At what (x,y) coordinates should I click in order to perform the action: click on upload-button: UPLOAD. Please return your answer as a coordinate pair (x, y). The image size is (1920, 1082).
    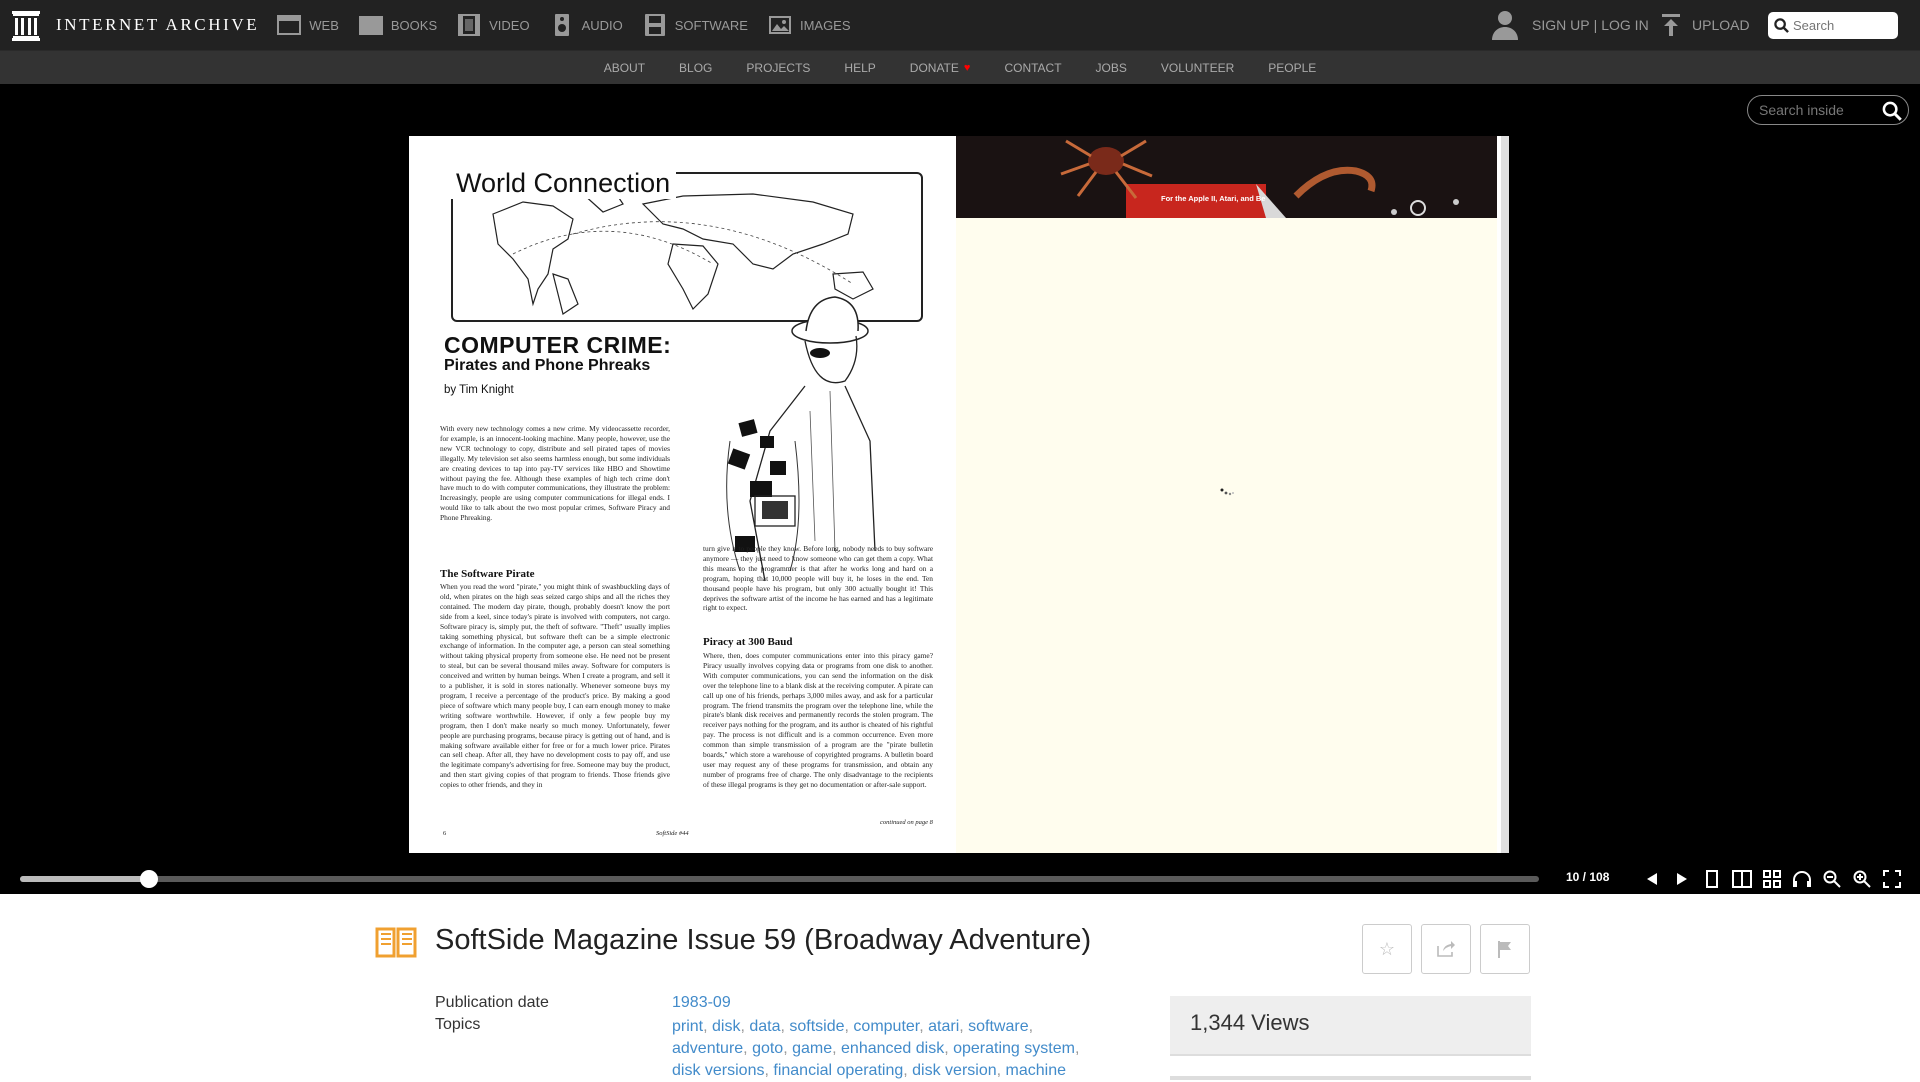
    Looking at the image, I should click on (1705, 25).